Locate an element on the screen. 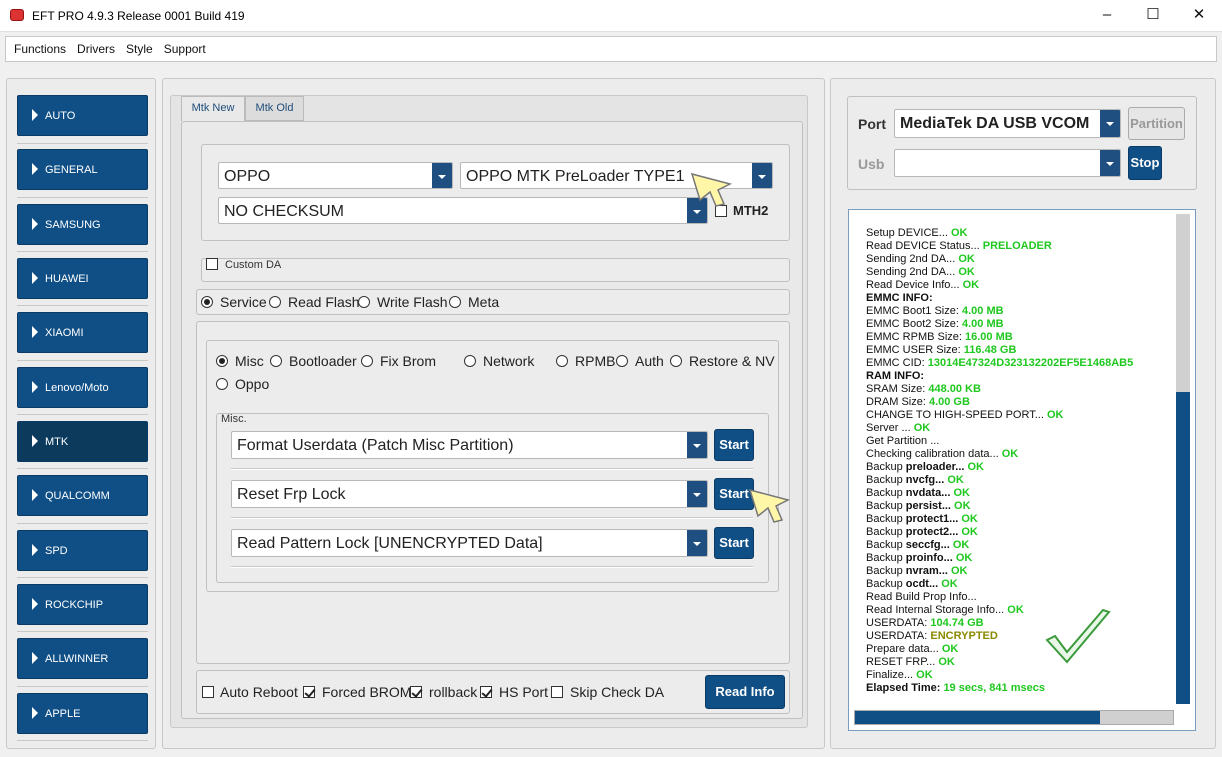 The height and width of the screenshot is (757, 1222). mode-meta-radio is located at coordinates (455, 302).